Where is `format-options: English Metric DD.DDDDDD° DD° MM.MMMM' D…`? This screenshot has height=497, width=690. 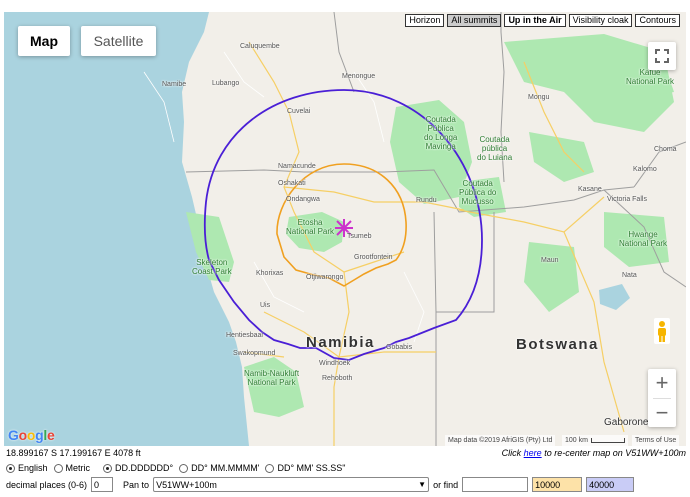
format-options: English Metric DD.DDDDDD° DD° MM.MMMM' D… is located at coordinates (175, 468).